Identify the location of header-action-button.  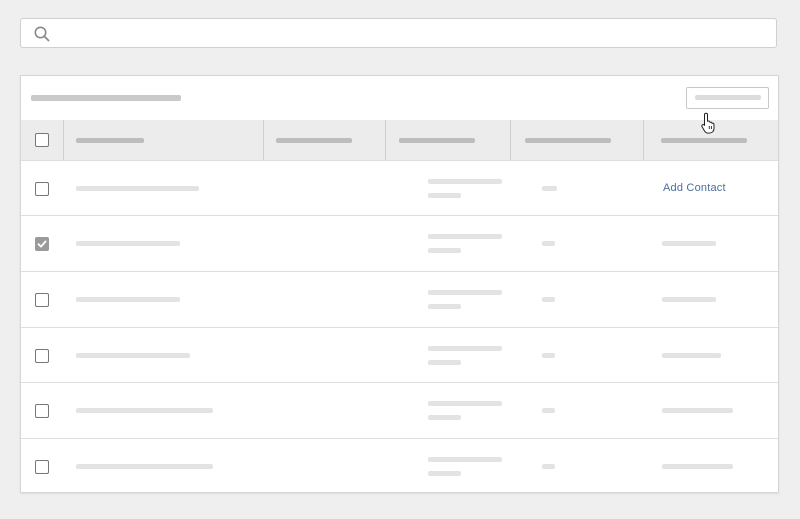
(727, 98).